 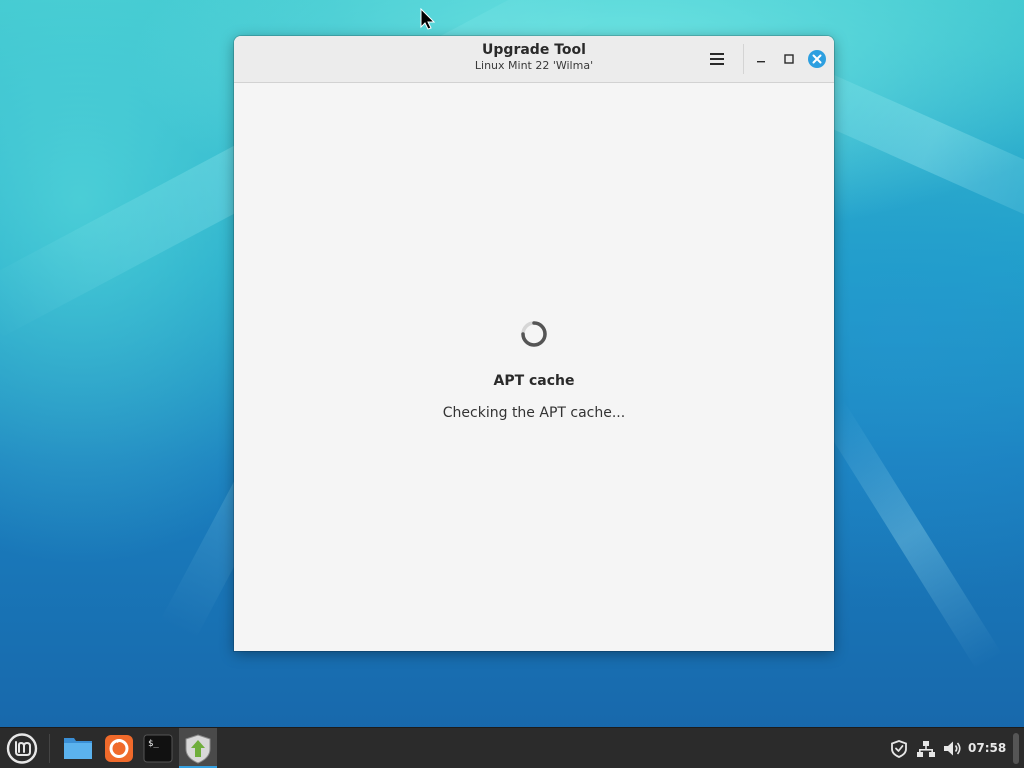 I want to click on firefox-launcher, so click(x=119, y=748).